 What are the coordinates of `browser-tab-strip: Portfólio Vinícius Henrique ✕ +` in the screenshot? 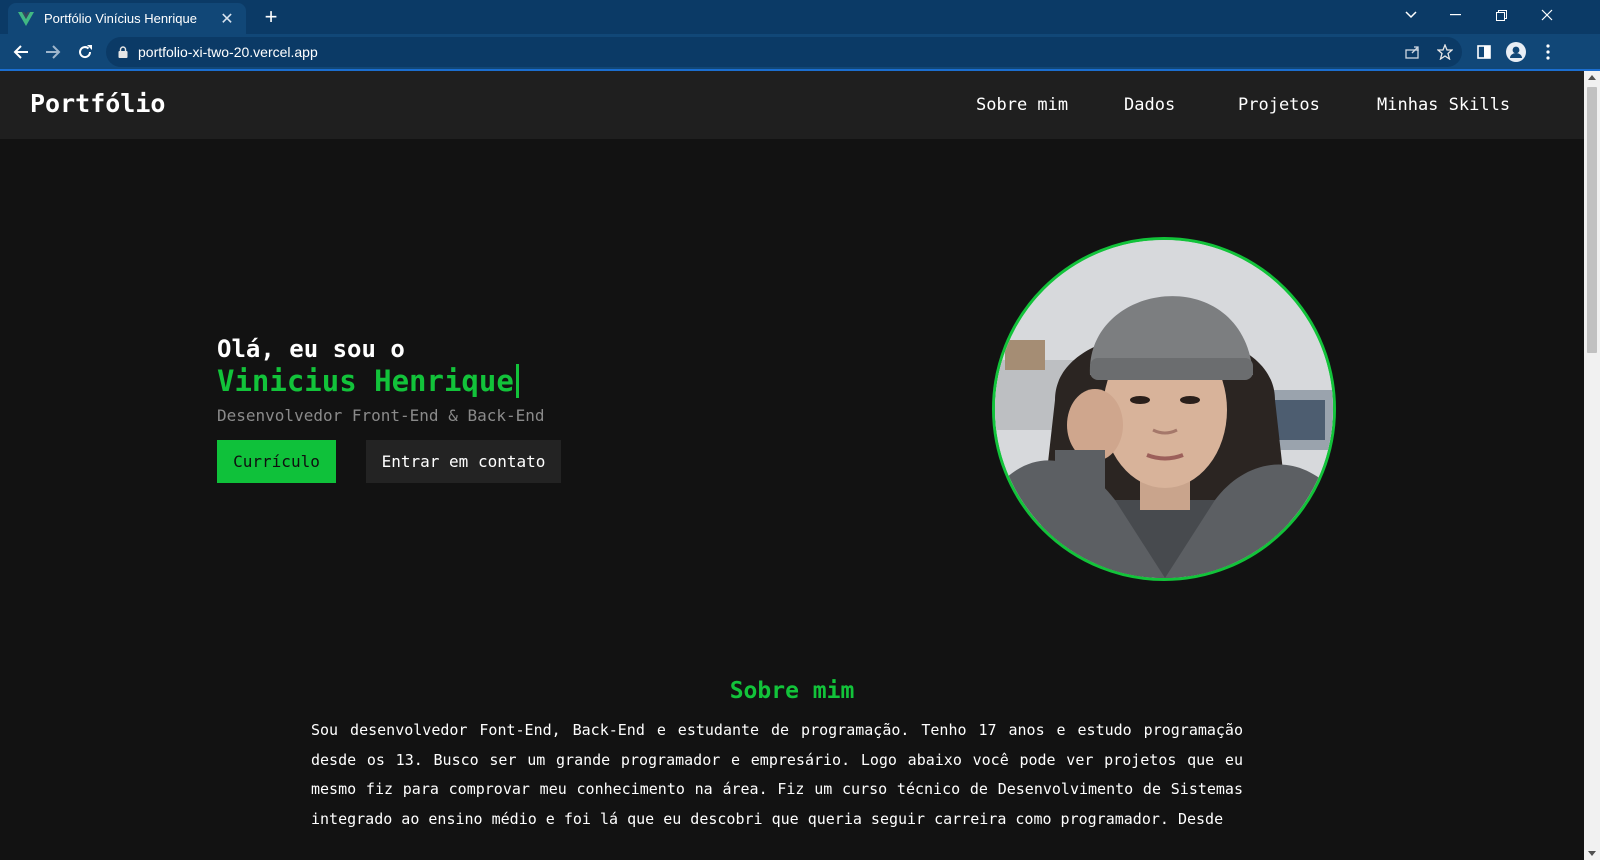 It's located at (800, 17).